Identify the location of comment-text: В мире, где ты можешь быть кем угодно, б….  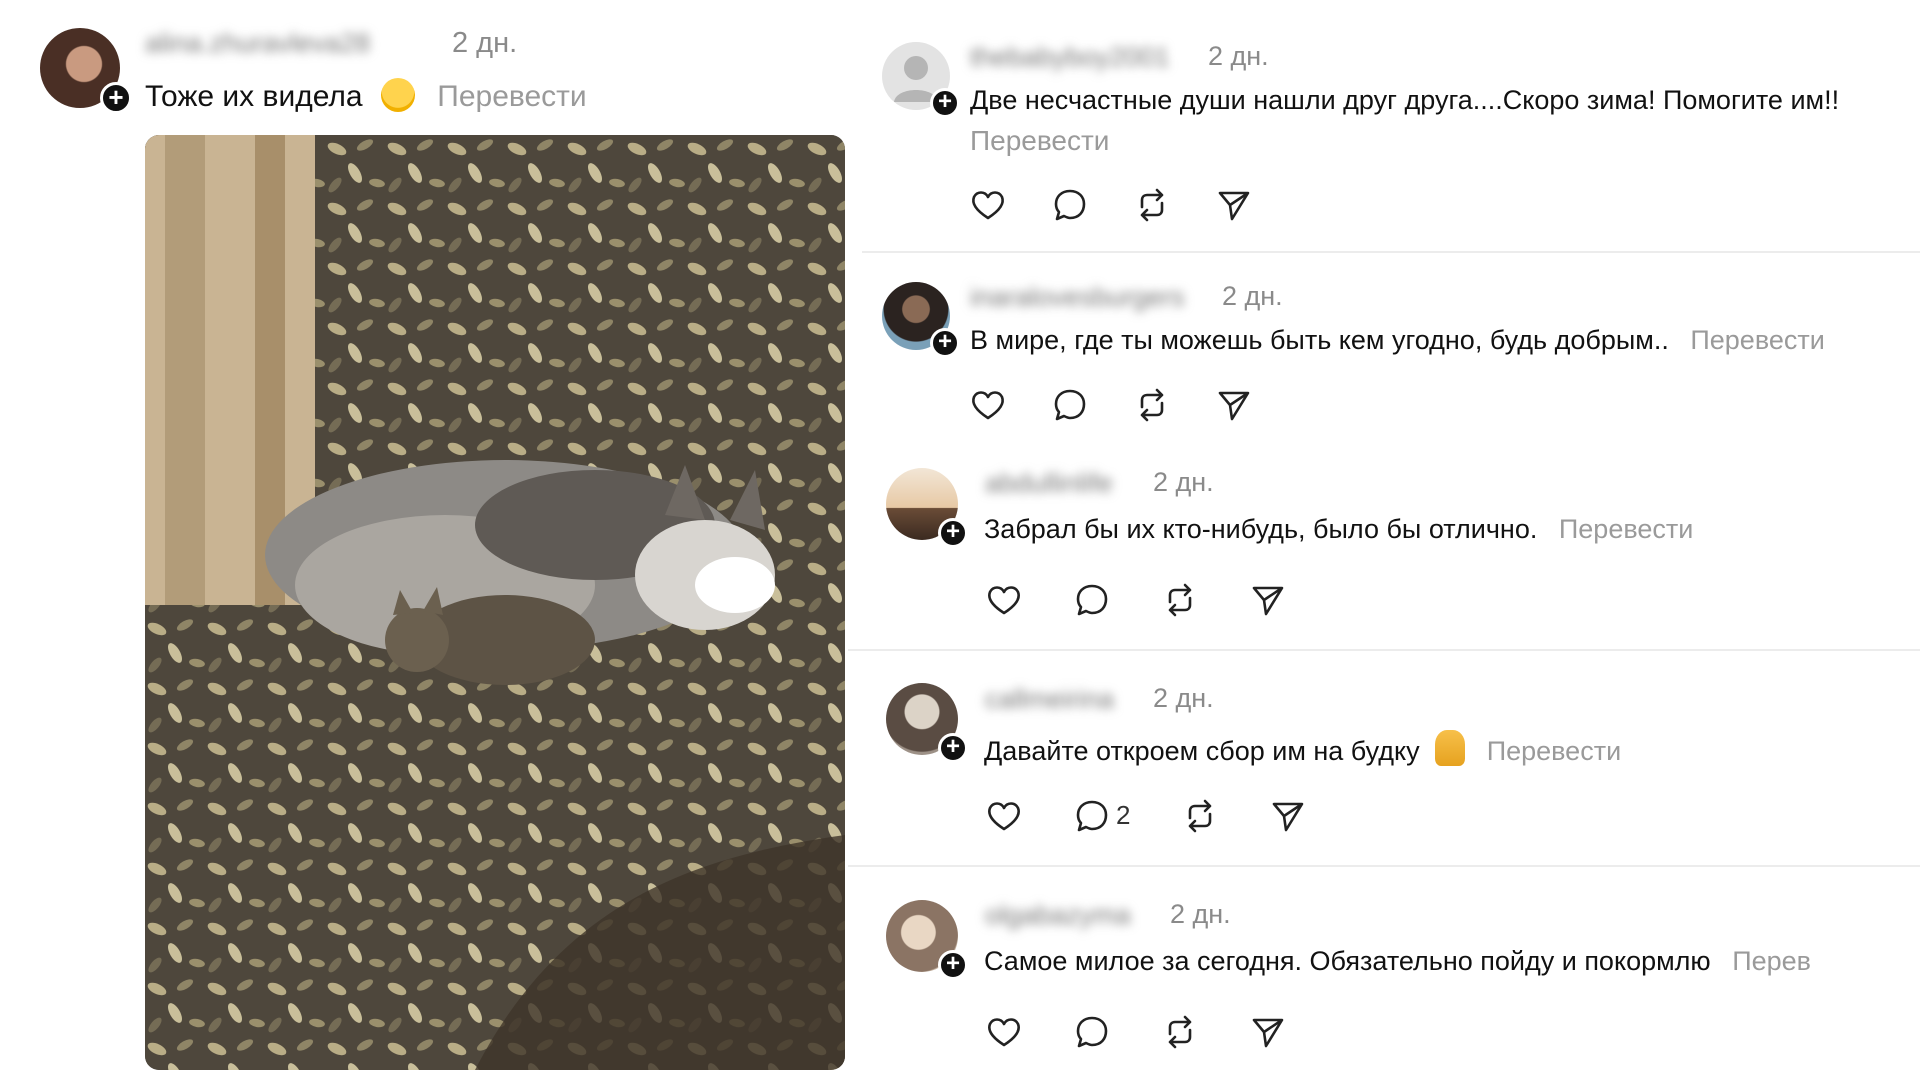
(1397, 340).